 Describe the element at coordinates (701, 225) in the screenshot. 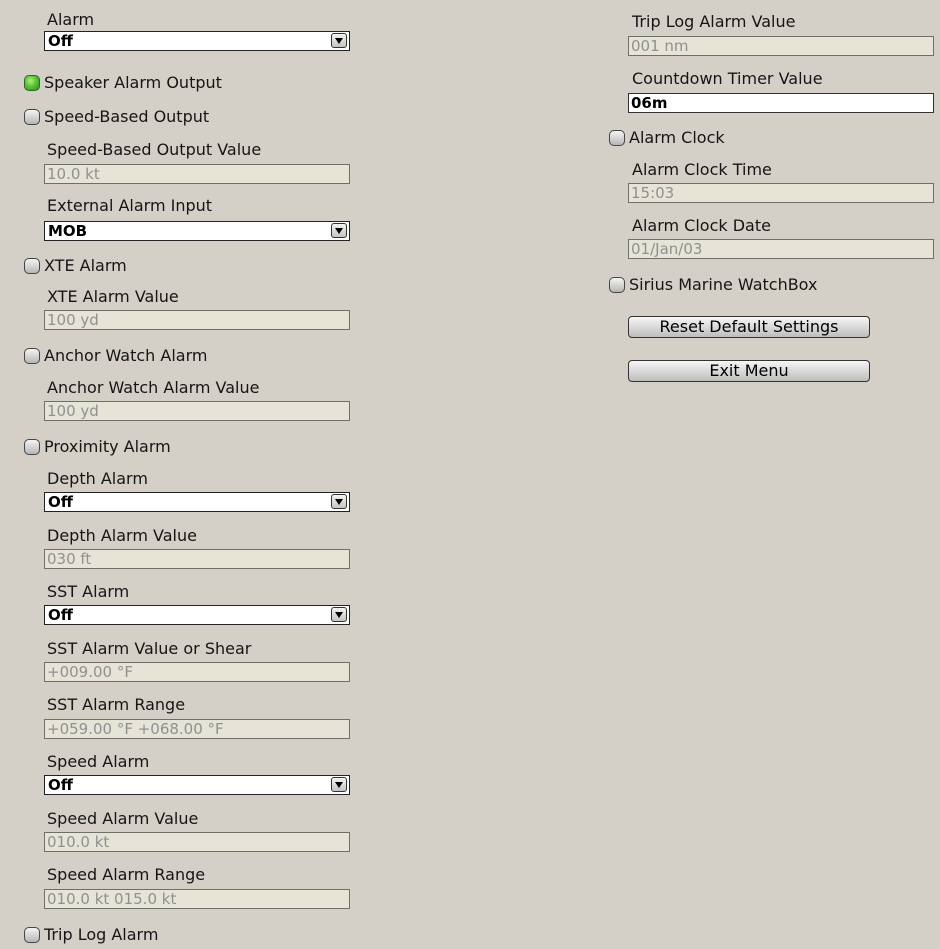

I see `alarm-clock-date-label: Alarm Clock Date` at that location.